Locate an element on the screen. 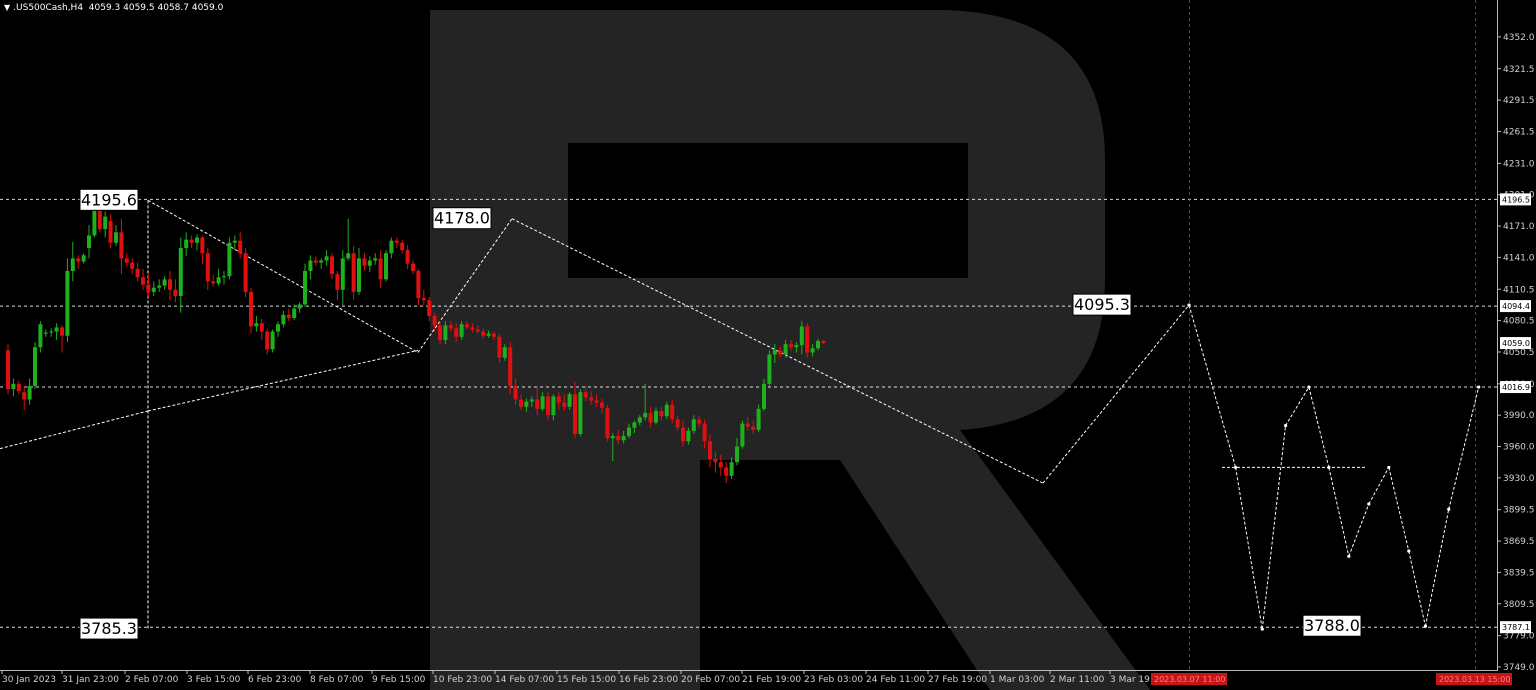 The width and height of the screenshot is (1536, 690). wave-segment is located at coordinates (283, 276).